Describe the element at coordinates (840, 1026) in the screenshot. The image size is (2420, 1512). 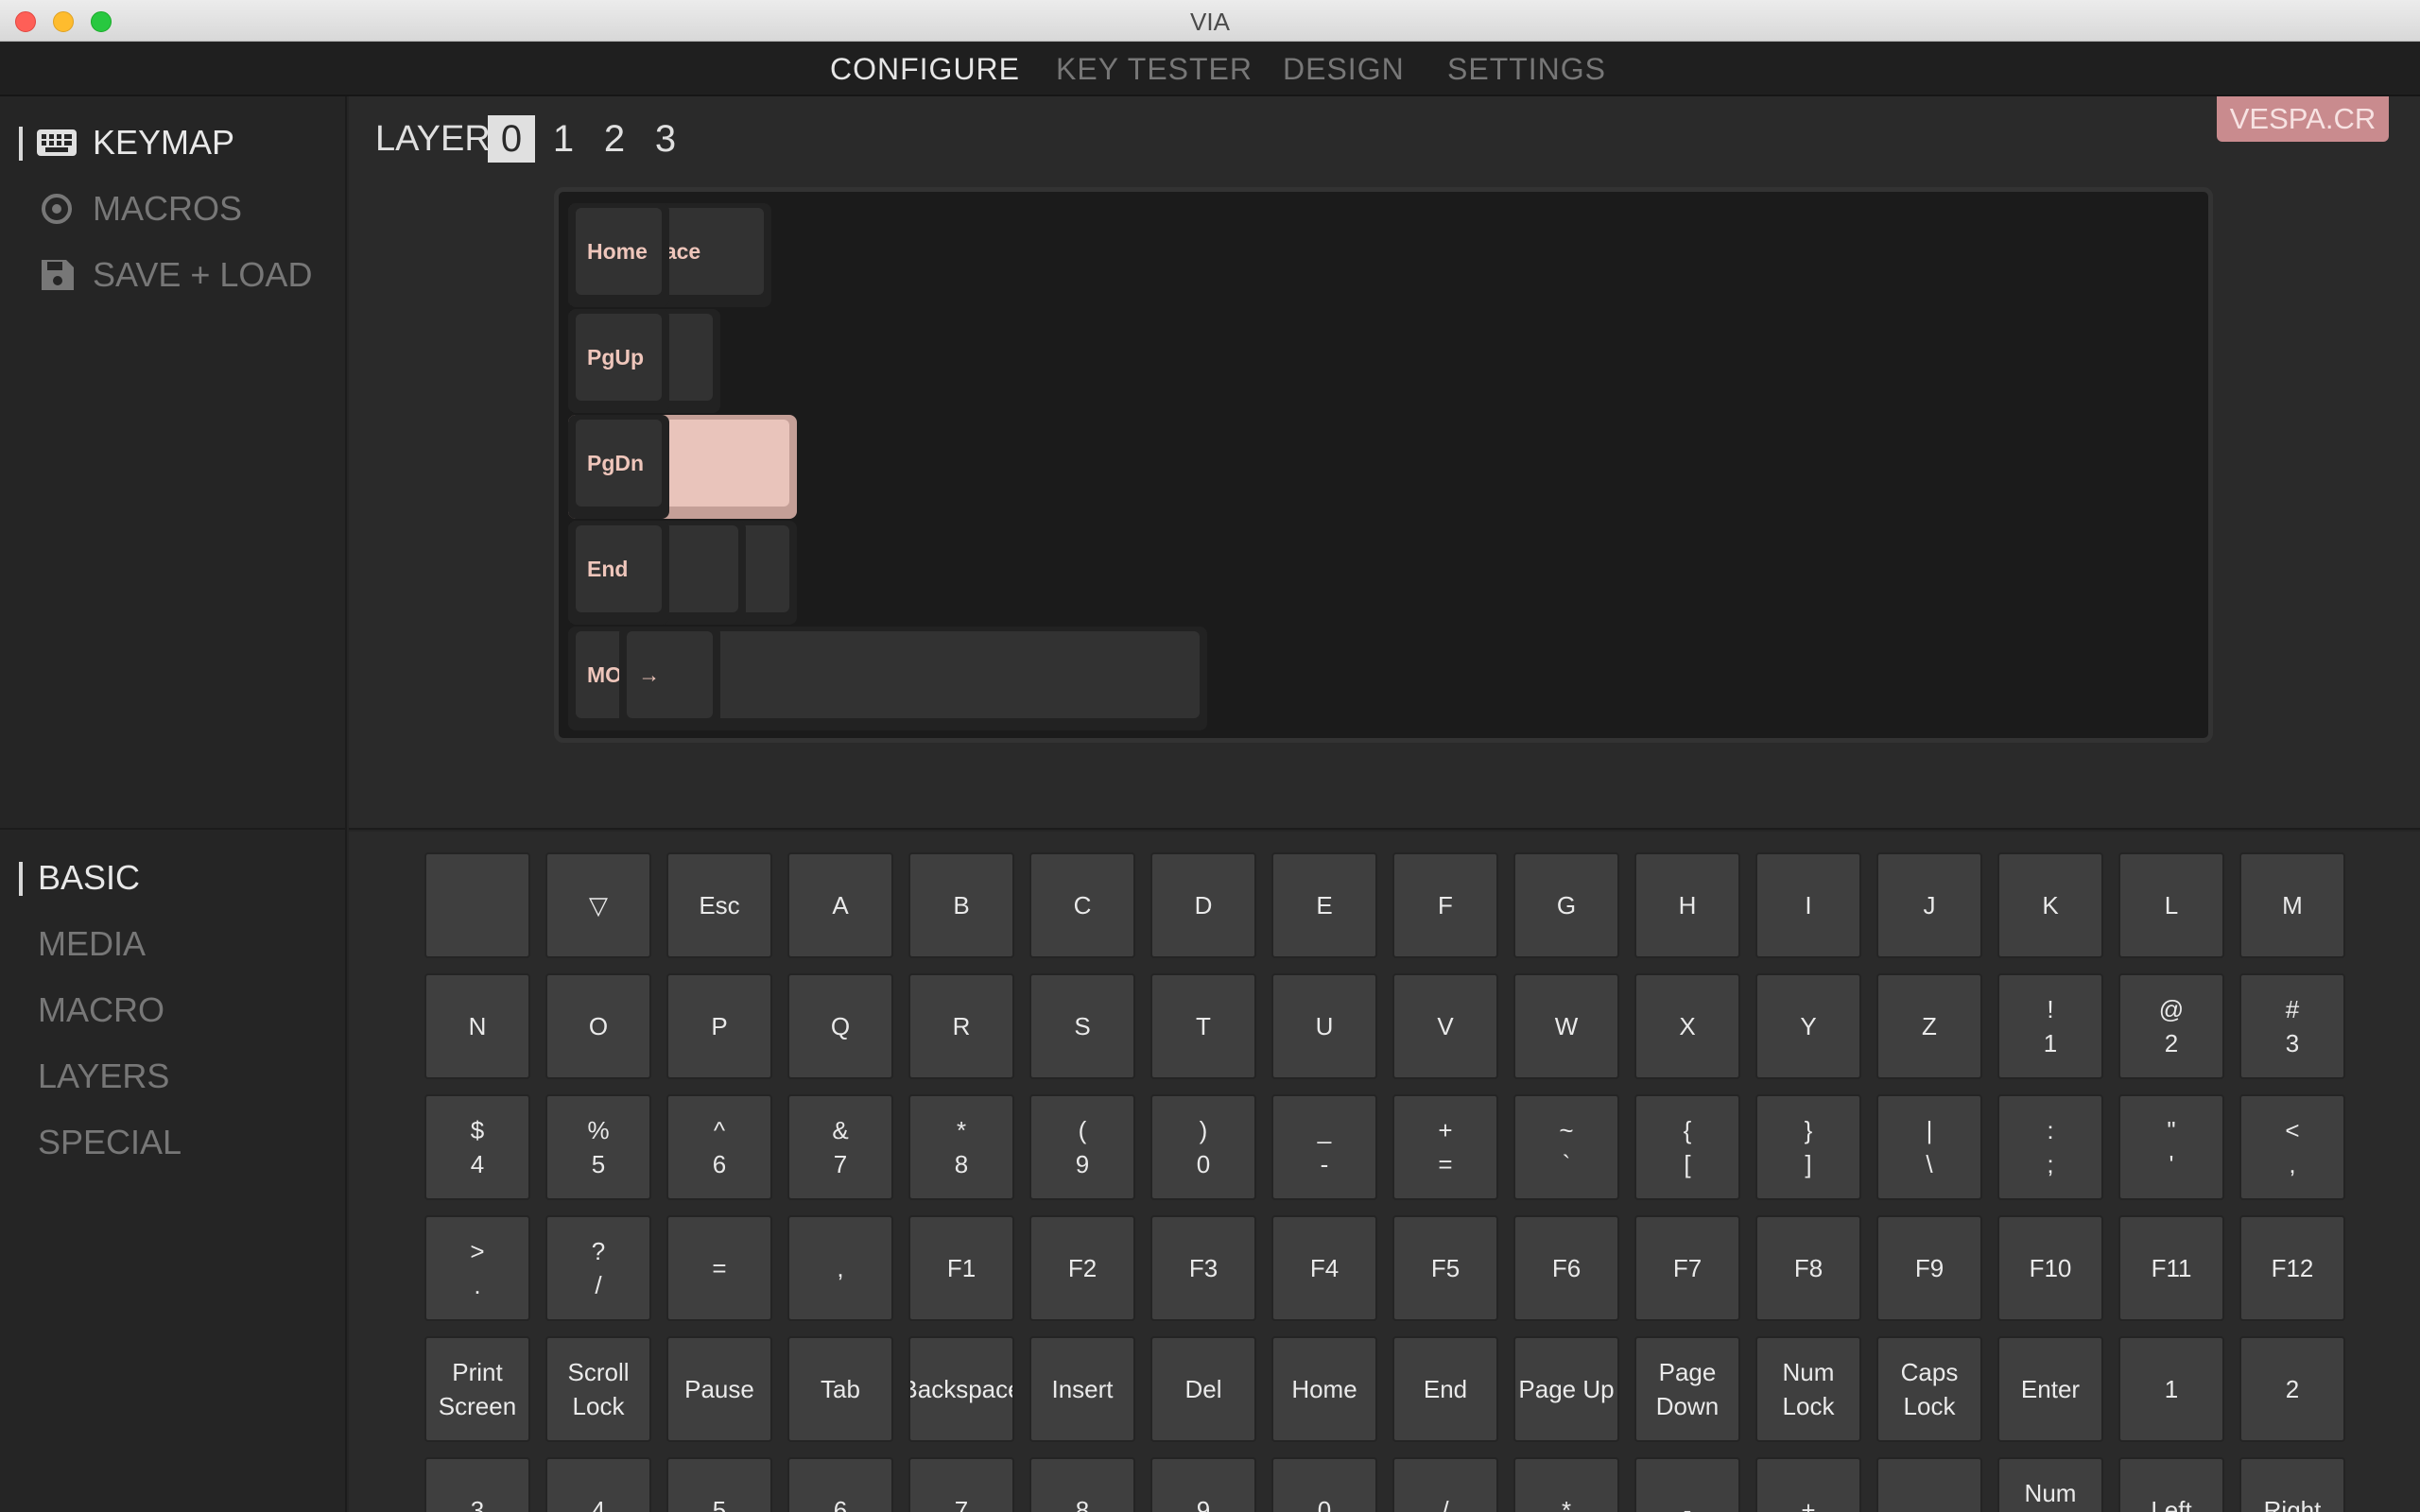
I see `keycode-button: Q` at that location.